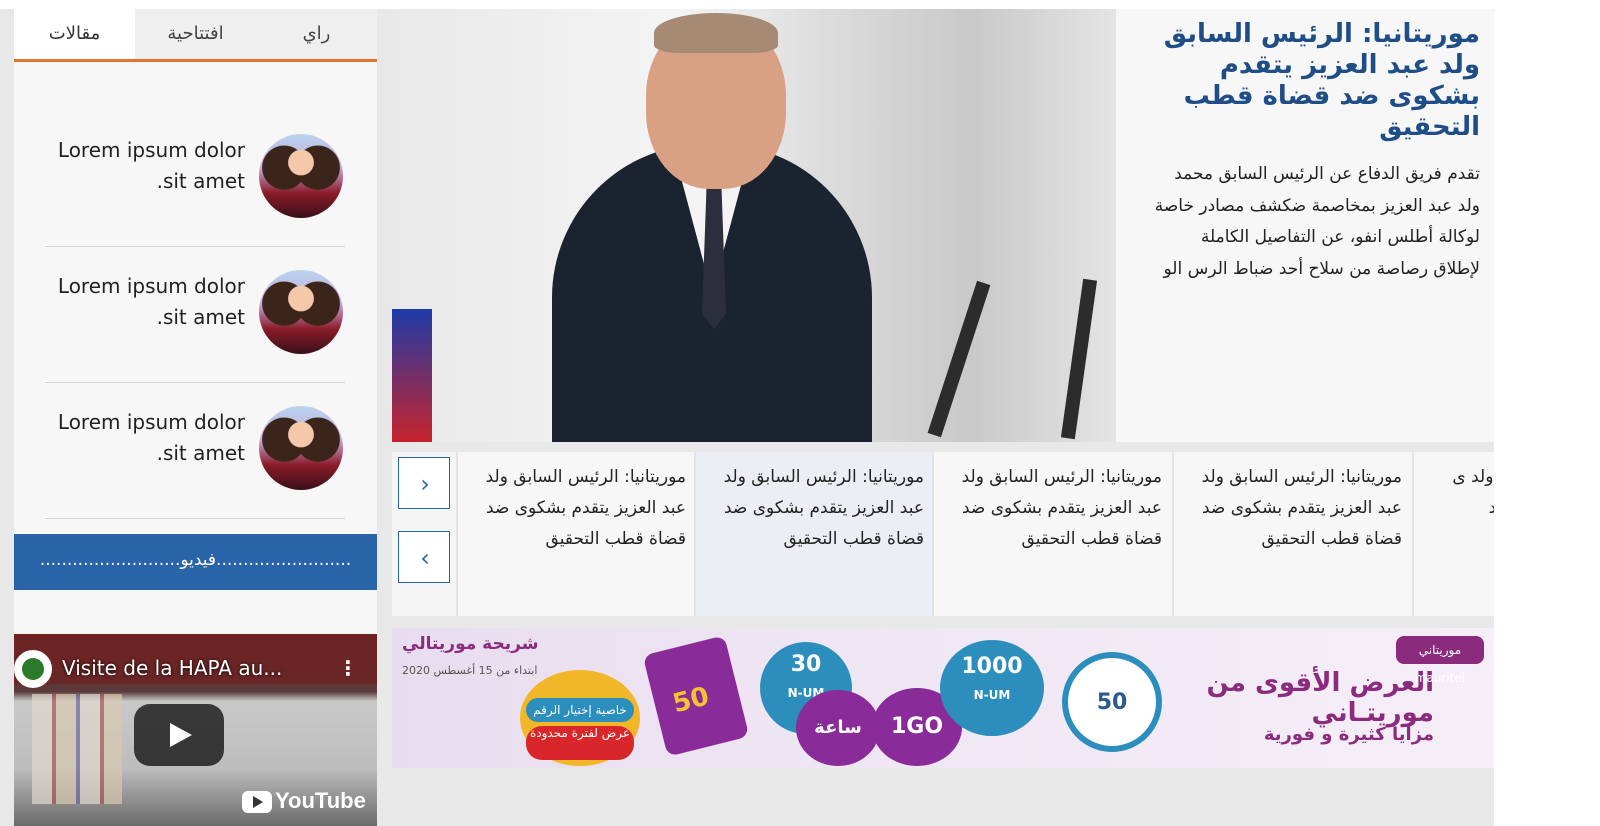  I want to click on video-thumbnail-posters, so click(77, 749).